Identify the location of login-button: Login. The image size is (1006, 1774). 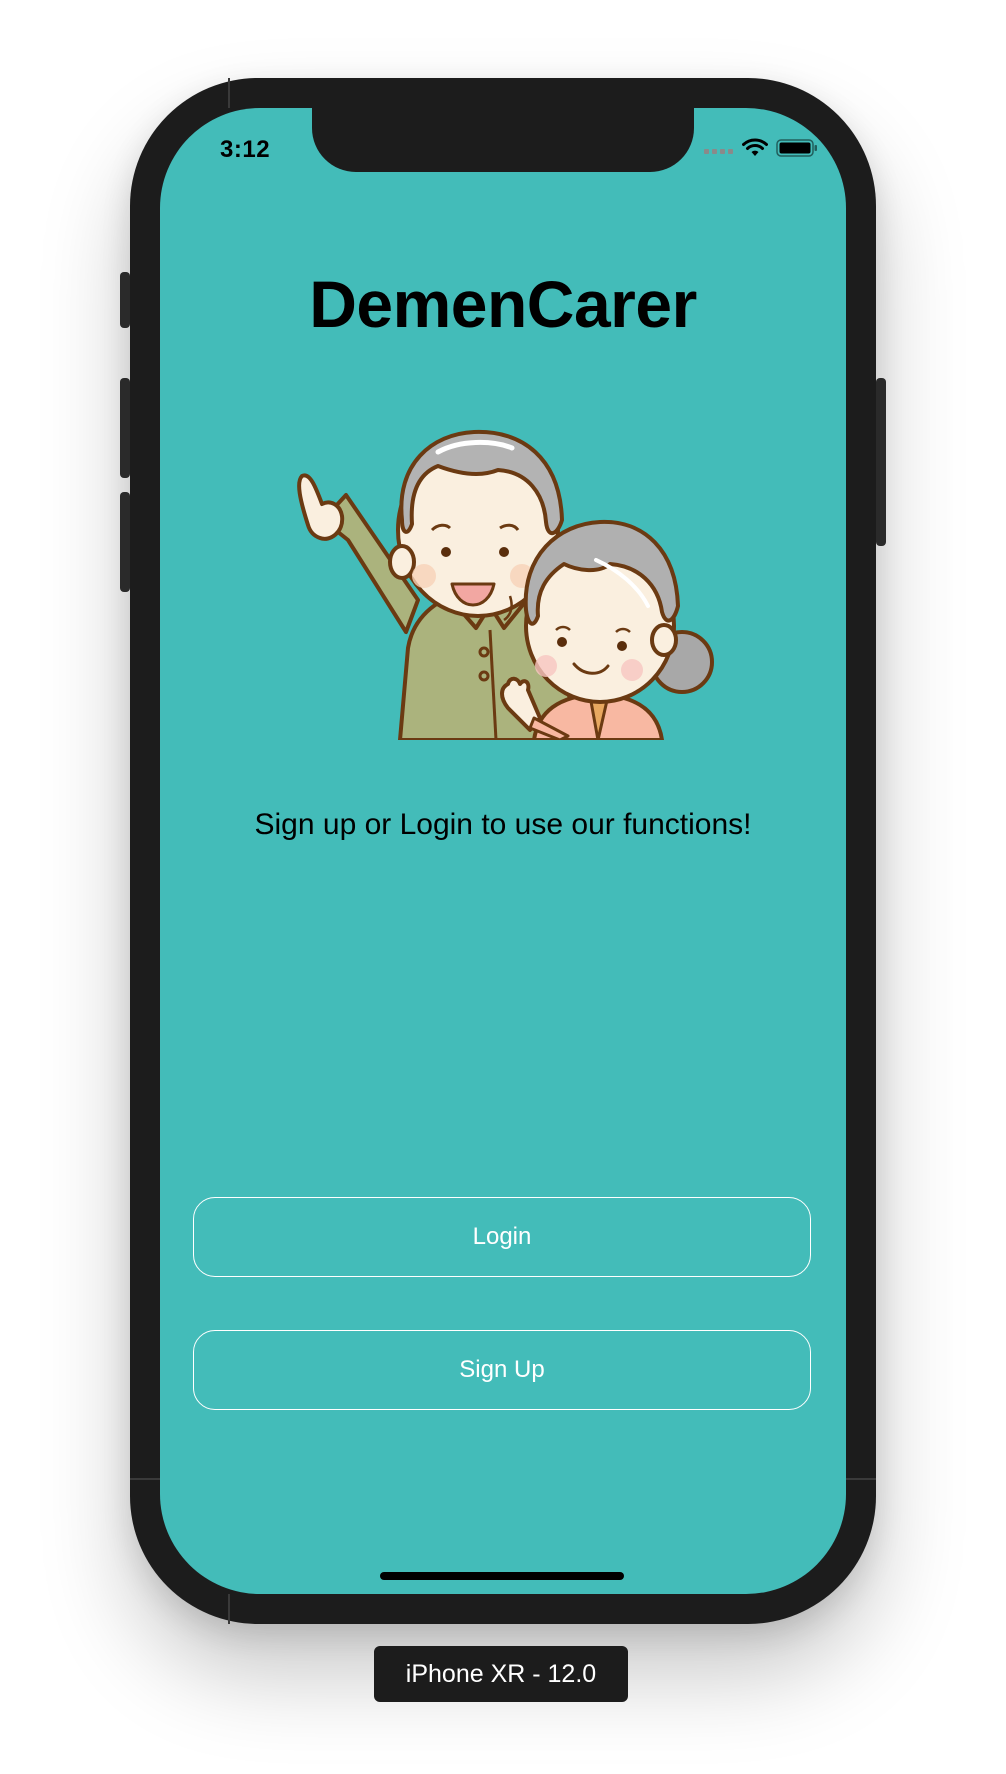
(502, 1237).